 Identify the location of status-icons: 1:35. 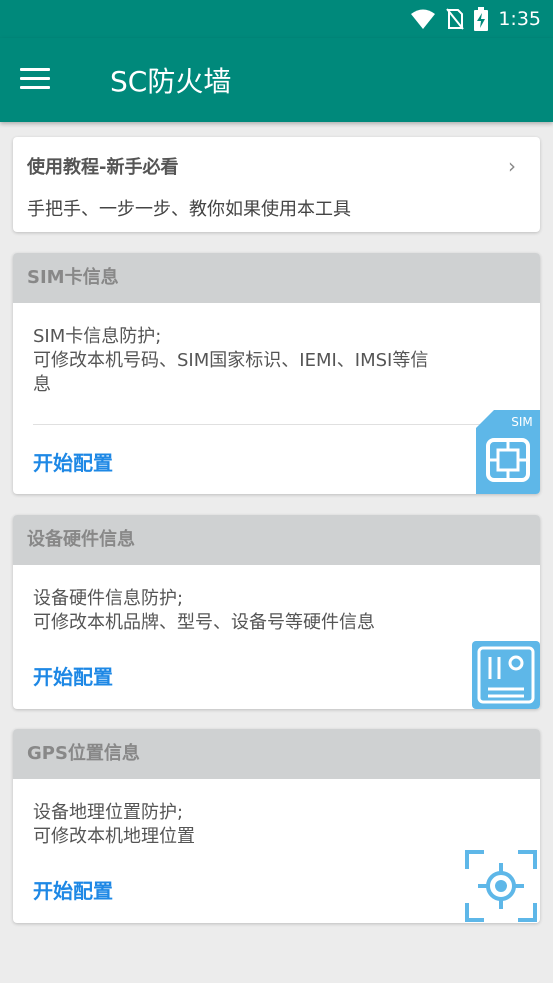
(475, 19).